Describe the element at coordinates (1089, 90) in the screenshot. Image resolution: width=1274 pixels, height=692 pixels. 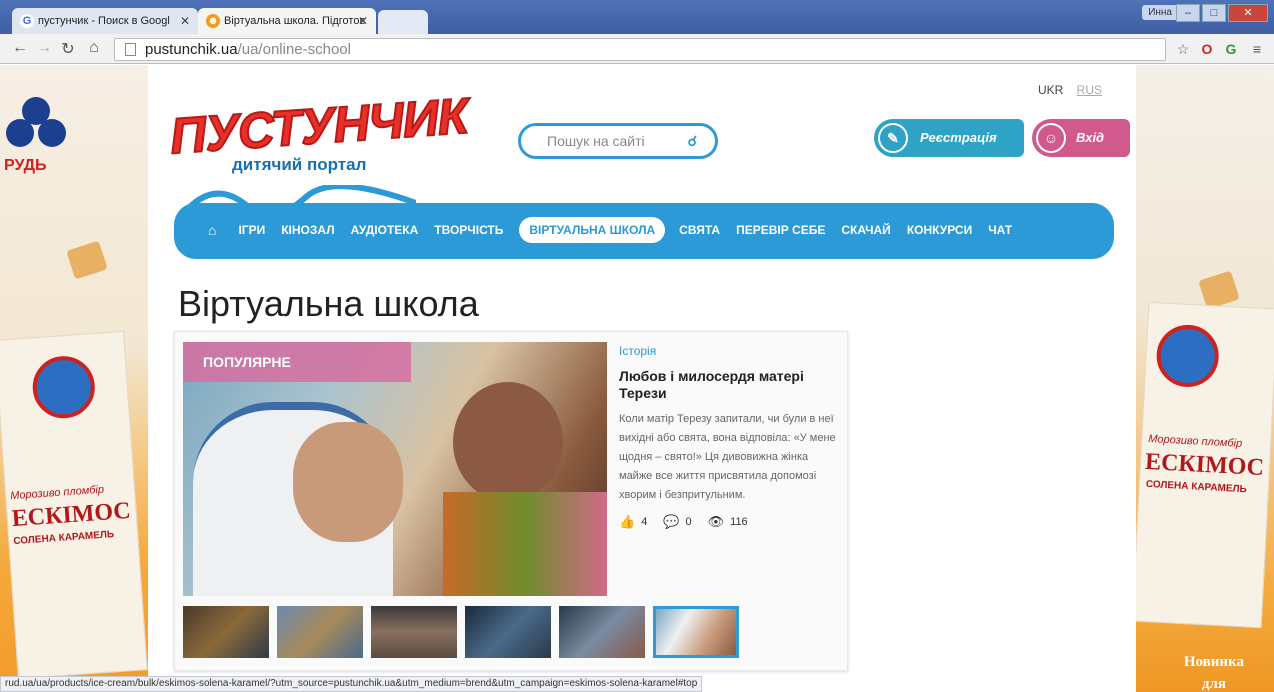
I see `lang-rus: RUS` at that location.